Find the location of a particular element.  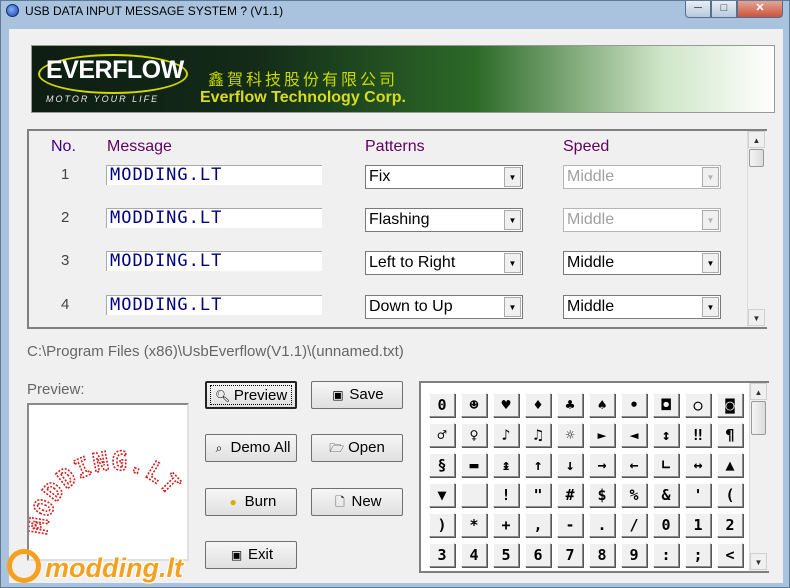

glyph-button: 4 is located at coordinates (474, 555).